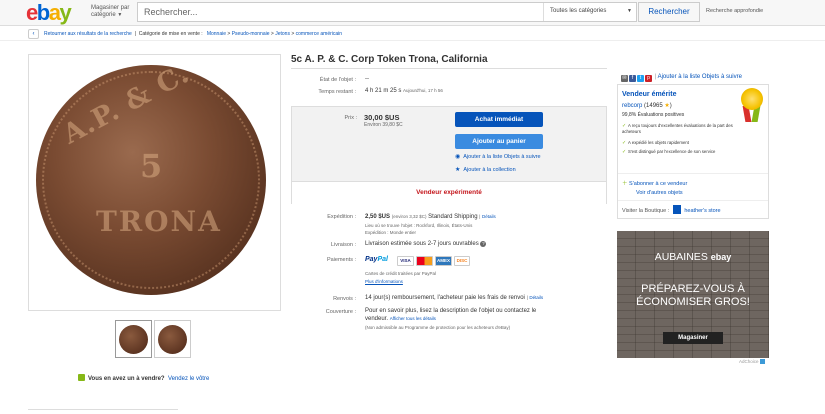 Image resolution: width=825 pixels, height=414 pixels. What do you see at coordinates (340, 12) in the screenshot?
I see `search-input` at bounding box center [340, 12].